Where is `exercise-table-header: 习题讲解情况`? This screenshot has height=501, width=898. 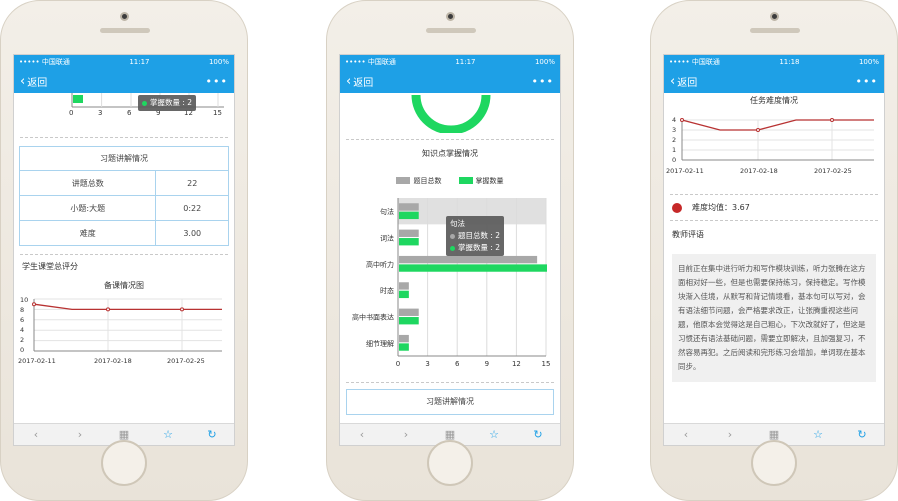
exercise-table-header: 习题讲解情况 is located at coordinates (450, 402).